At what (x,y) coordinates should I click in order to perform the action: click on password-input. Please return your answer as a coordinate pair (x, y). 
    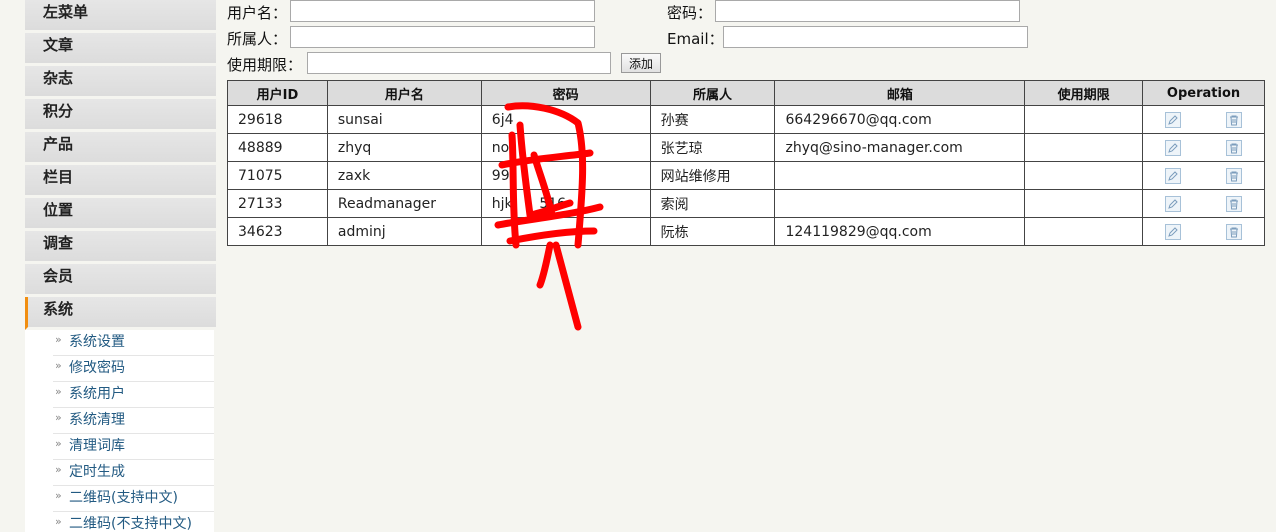
    Looking at the image, I should click on (867, 11).